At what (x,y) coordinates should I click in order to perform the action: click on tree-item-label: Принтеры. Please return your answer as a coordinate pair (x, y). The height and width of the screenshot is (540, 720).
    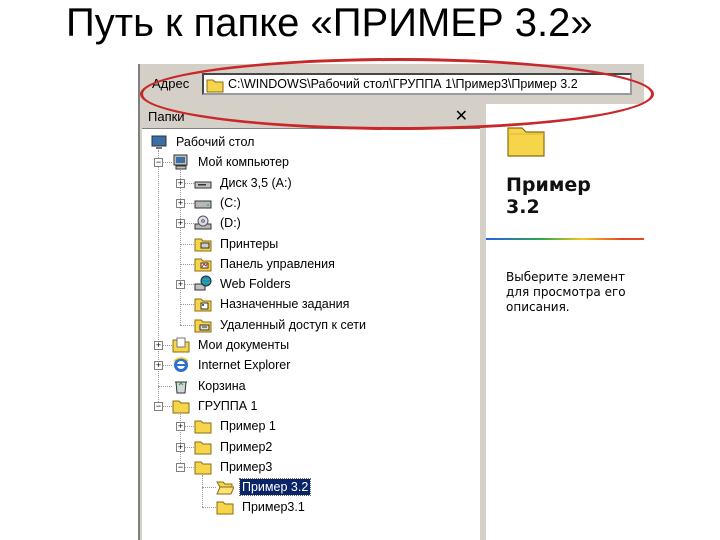
    Looking at the image, I should click on (249, 244).